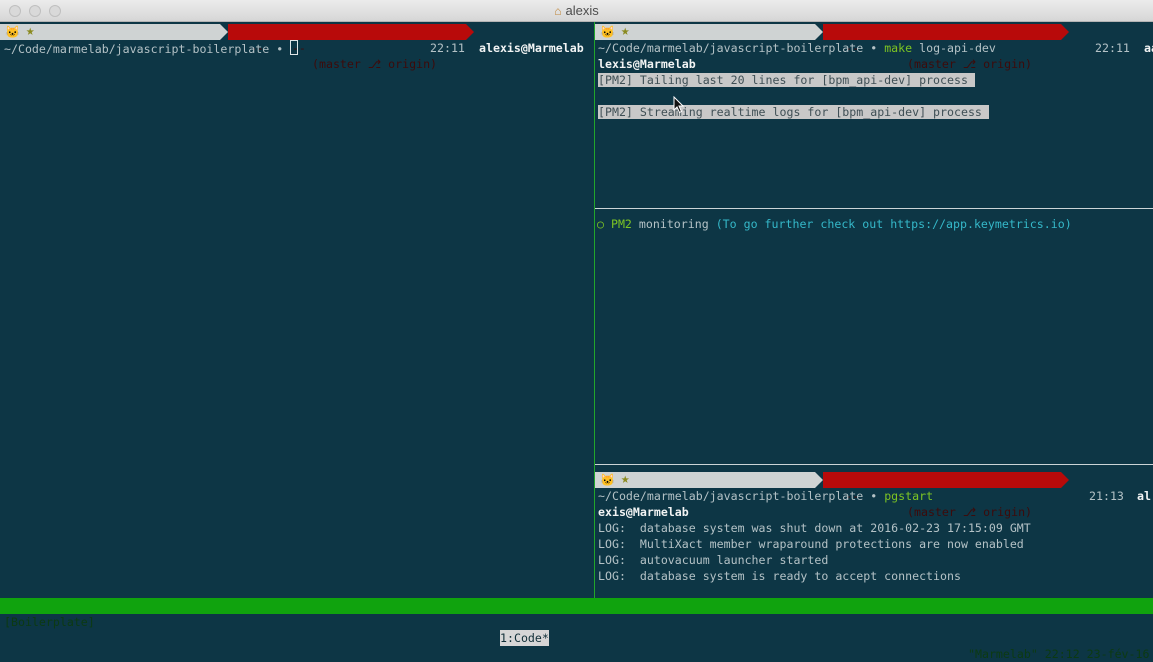 This screenshot has width=1153, height=662. I want to click on bottom-right-powerline: 🐱 ★ -- -- (master ⎇ origin), so click(874, 495).